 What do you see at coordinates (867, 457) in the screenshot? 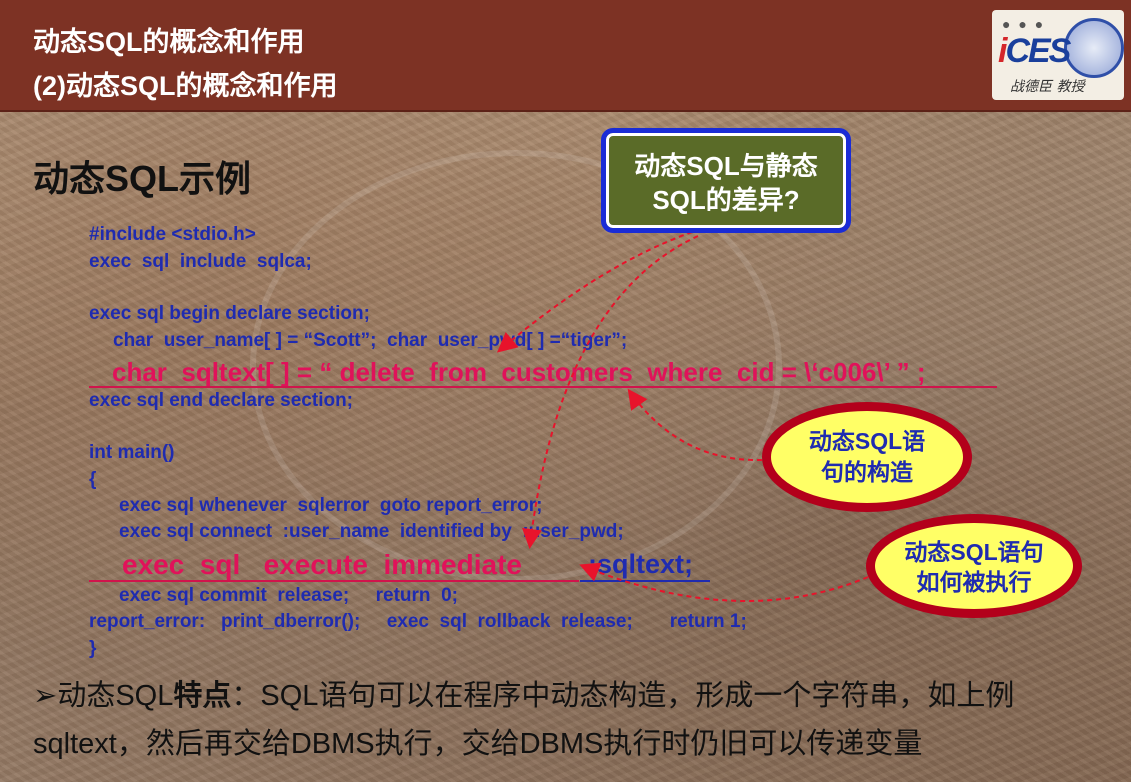
I see `construct-callout: 动态SQL语 句的构造` at bounding box center [867, 457].